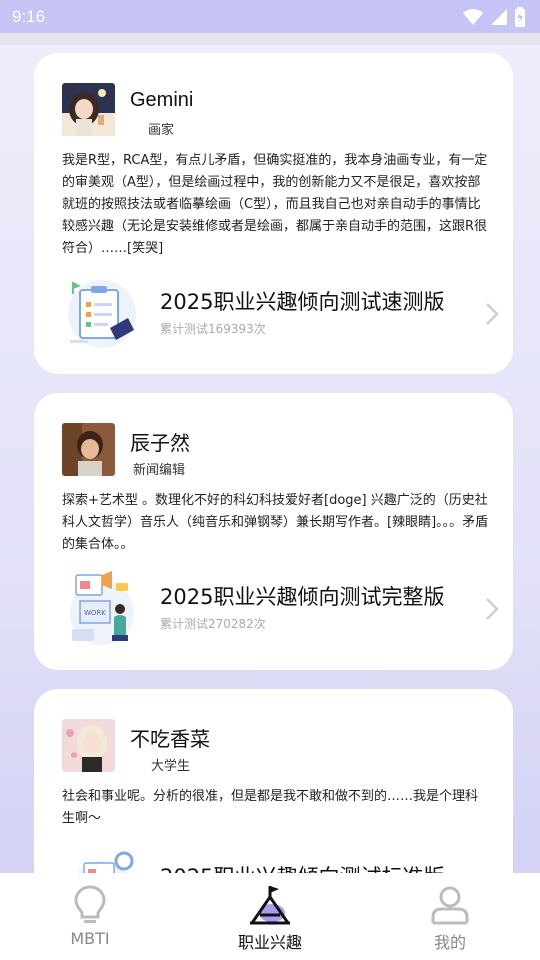  I want to click on test-title: 2025职业兴趣倾向测试标准版, so click(302, 867).